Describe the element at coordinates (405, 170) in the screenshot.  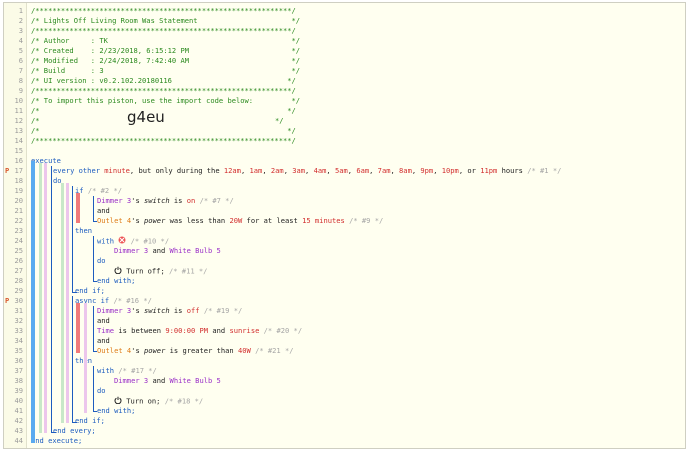
I see `hour-value: 8am` at that location.